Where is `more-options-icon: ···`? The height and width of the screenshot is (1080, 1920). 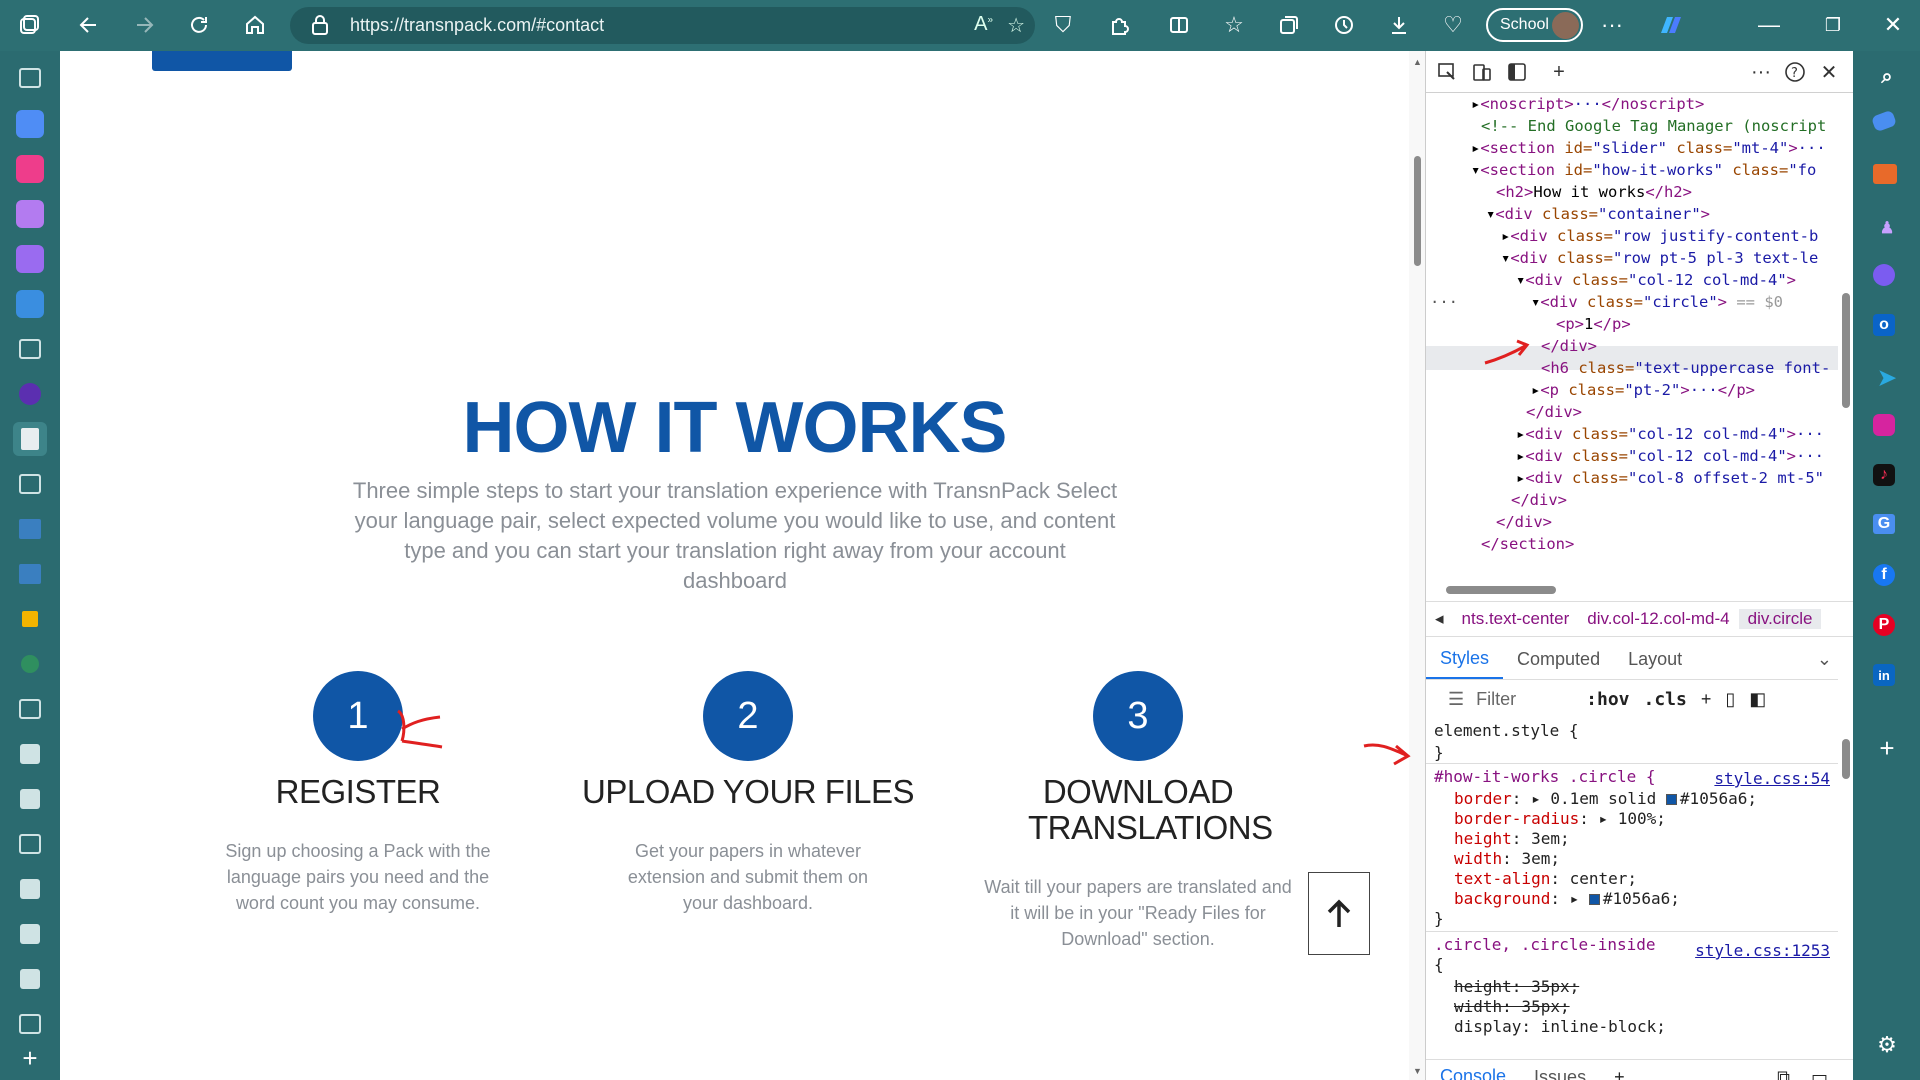
more-options-icon: ··· is located at coordinates (1761, 72).